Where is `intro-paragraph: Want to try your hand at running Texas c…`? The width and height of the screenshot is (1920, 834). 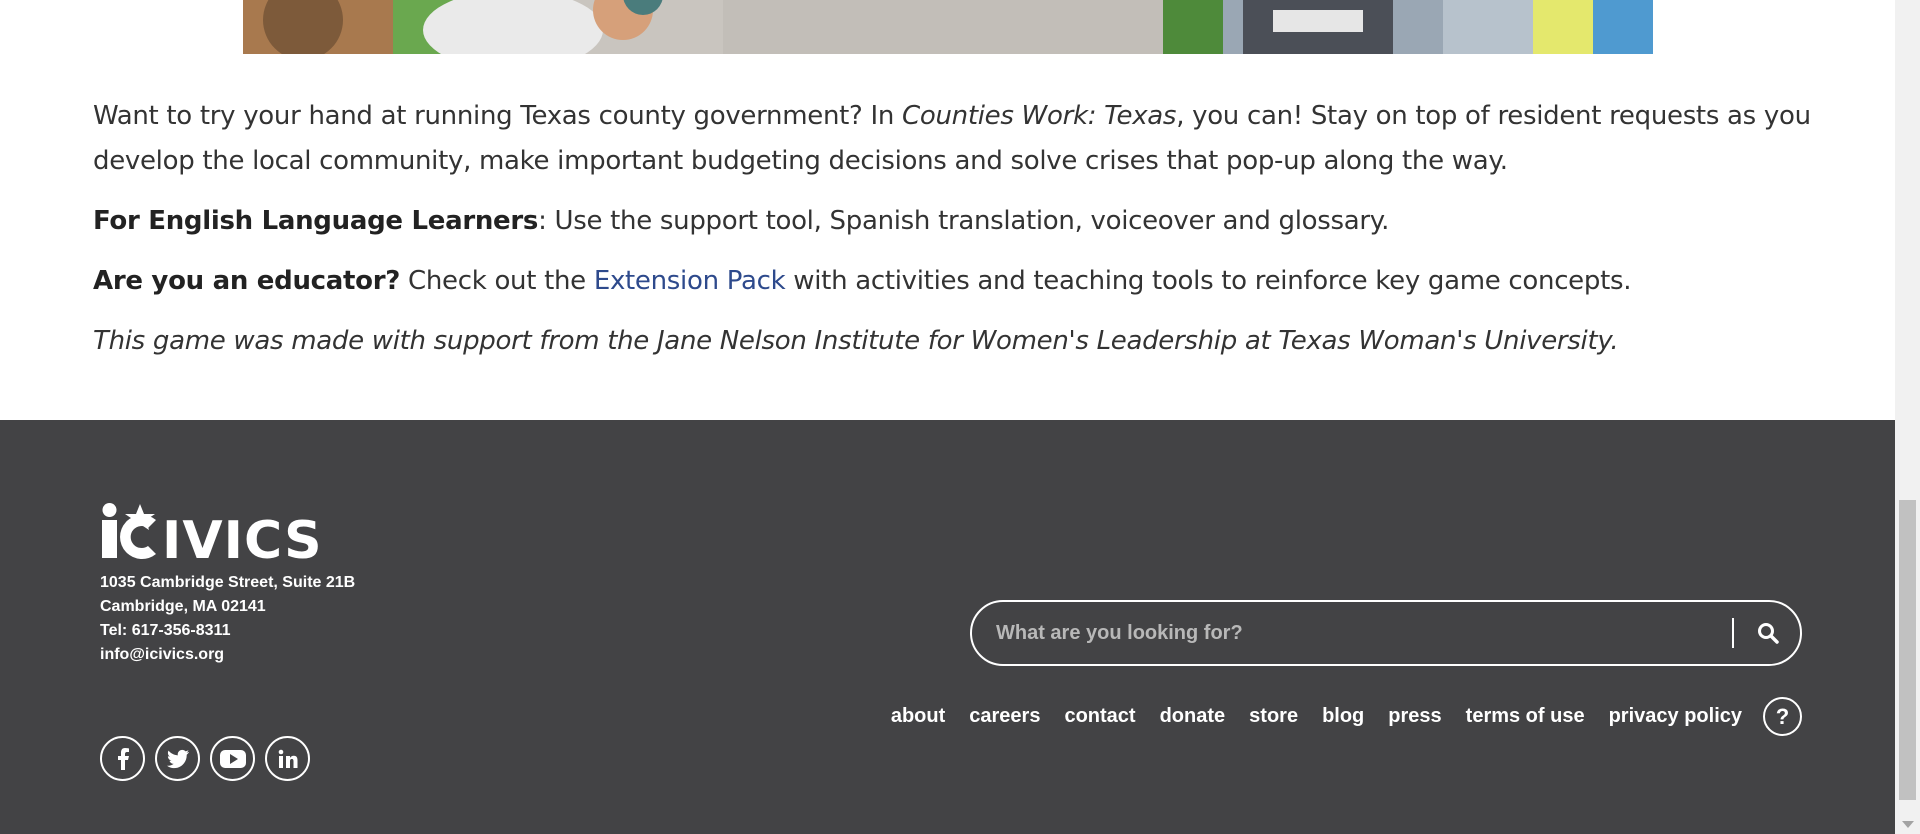
intro-paragraph: Want to try your hand at running Texas c… is located at coordinates (983, 139).